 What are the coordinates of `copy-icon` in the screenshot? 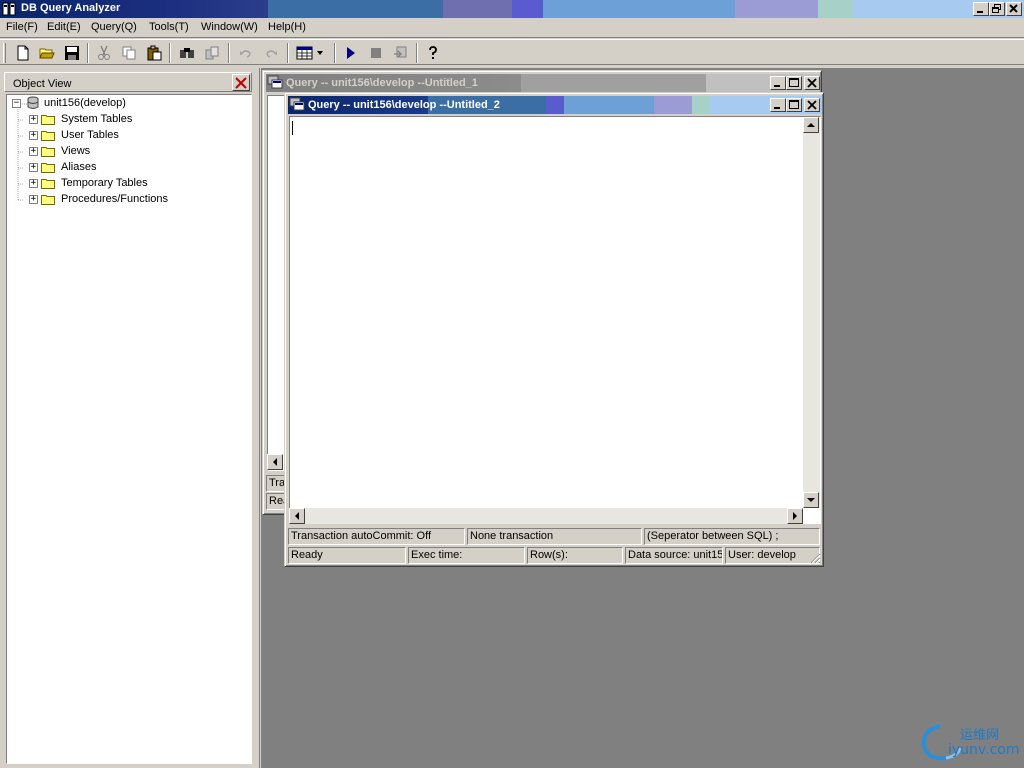 It's located at (129, 53).